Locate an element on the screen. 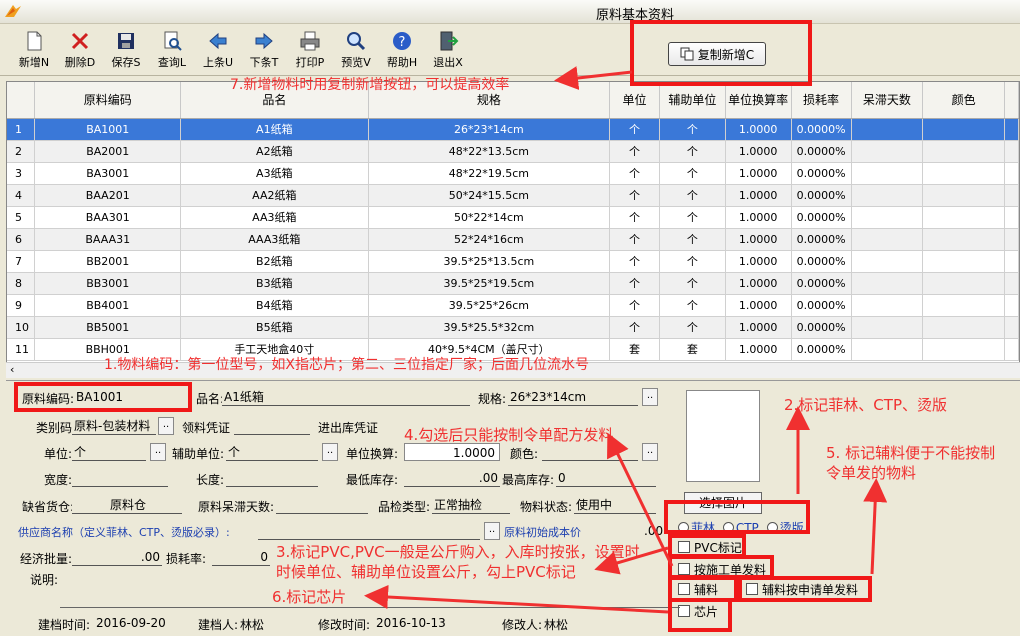  cell-name: B3纸箱 is located at coordinates (274, 283).